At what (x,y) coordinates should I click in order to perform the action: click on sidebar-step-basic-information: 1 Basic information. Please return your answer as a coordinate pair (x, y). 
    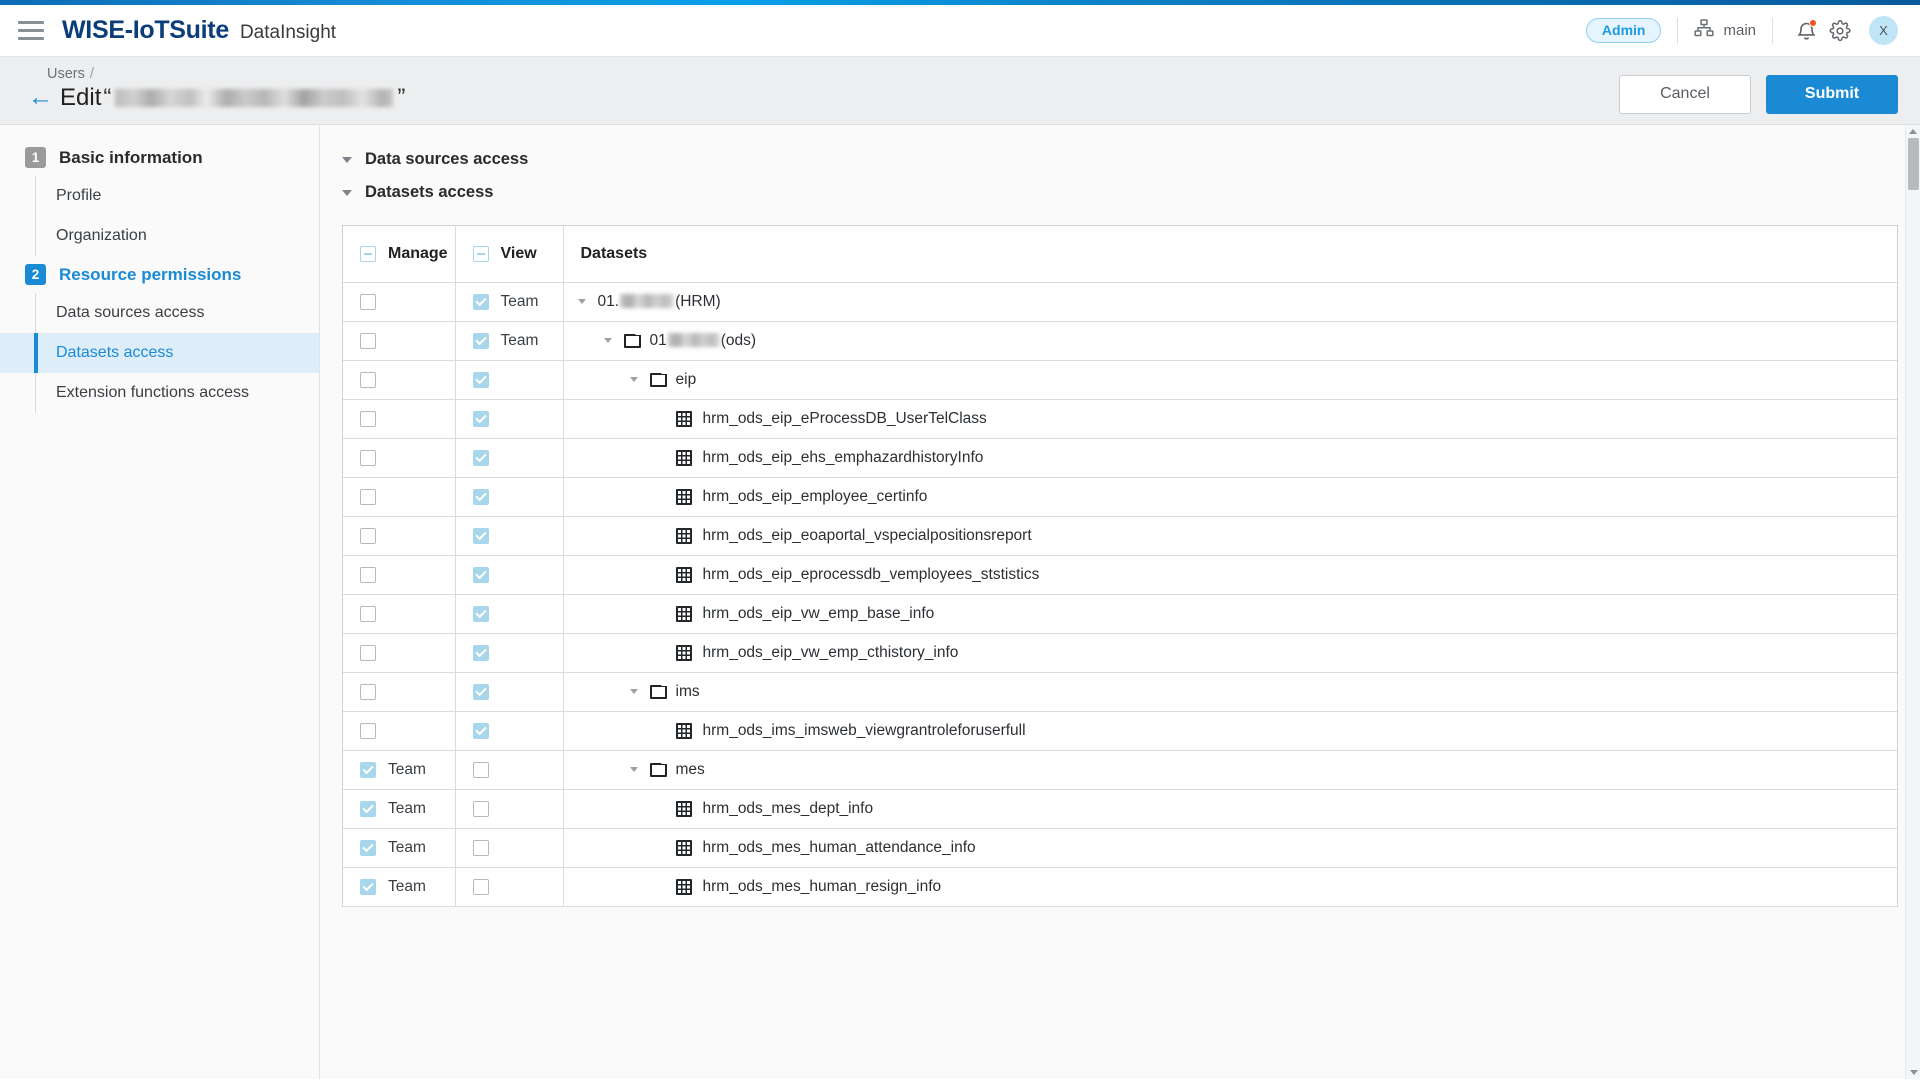
    Looking at the image, I should click on (159, 157).